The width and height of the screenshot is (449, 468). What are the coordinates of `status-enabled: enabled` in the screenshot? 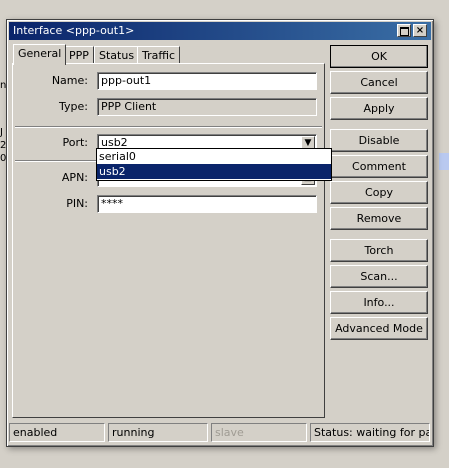 It's located at (57, 432).